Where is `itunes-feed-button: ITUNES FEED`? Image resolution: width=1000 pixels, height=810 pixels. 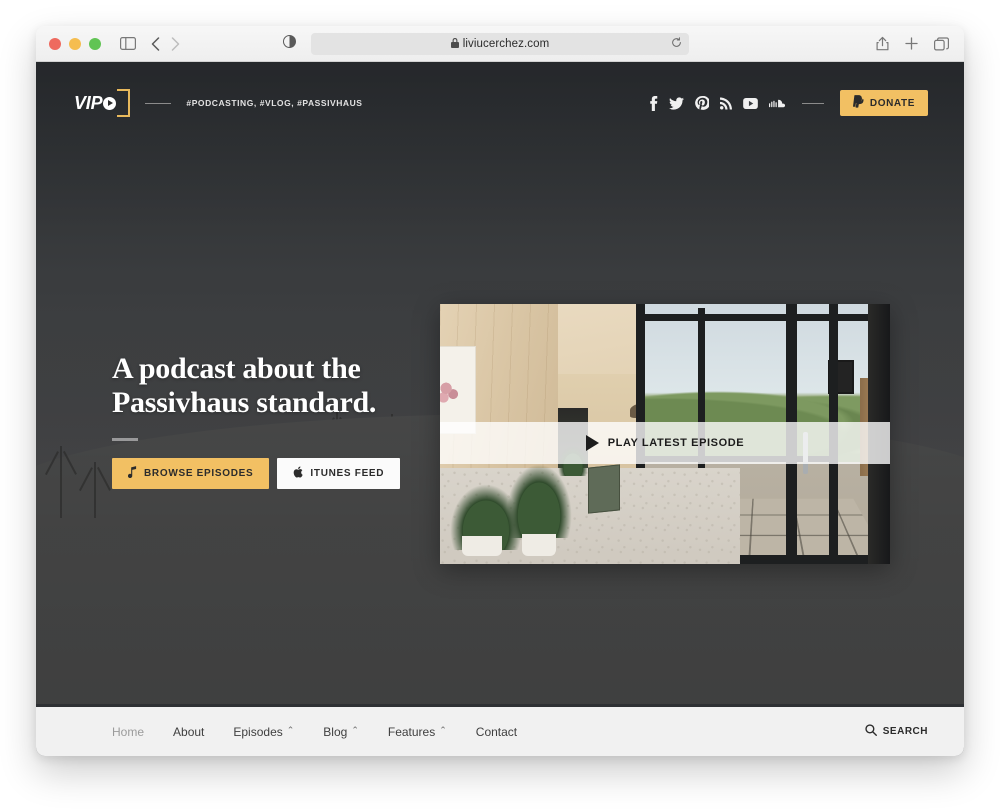
itunes-feed-button: ITUNES FEED is located at coordinates (339, 474).